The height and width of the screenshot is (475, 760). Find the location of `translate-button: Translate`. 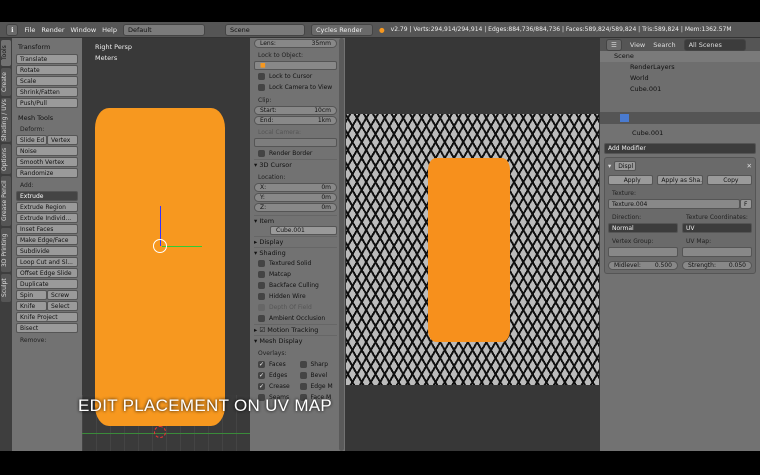

translate-button: Translate is located at coordinates (47, 59).